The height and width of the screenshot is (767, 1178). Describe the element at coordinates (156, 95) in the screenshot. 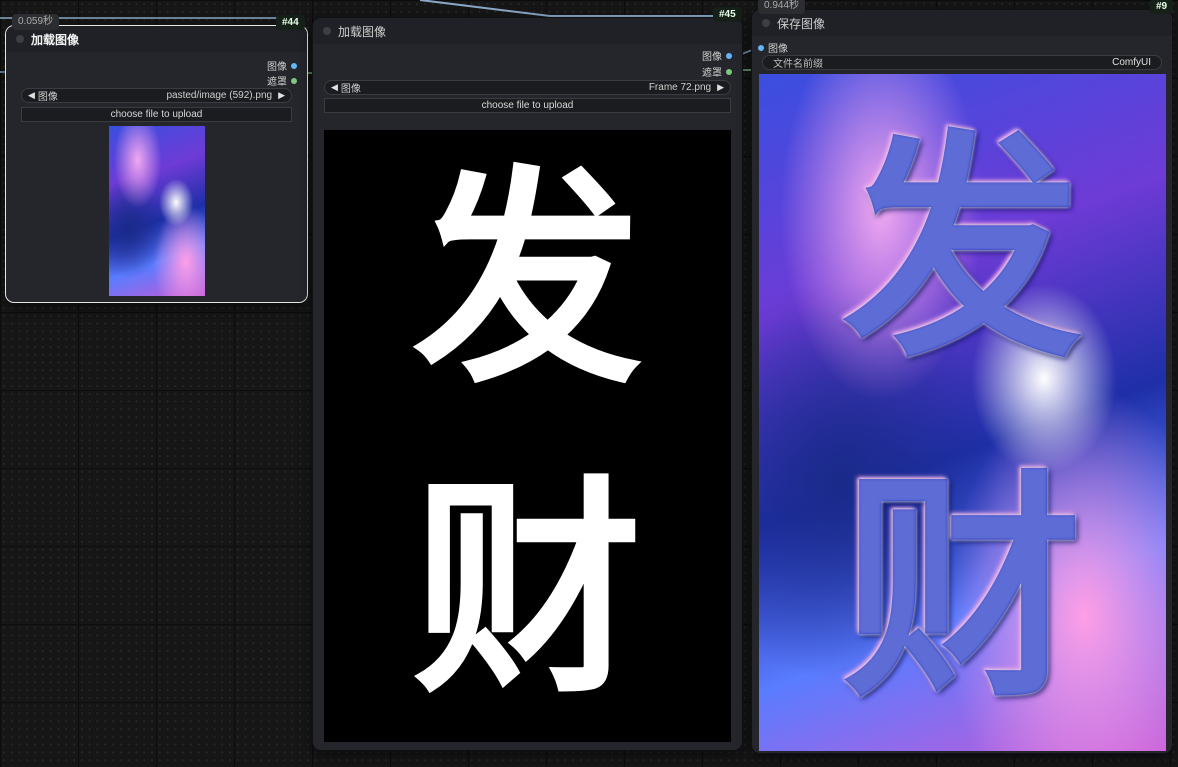

I see `image-select: ◀ 图像 pasted/image (592).png ▶` at that location.